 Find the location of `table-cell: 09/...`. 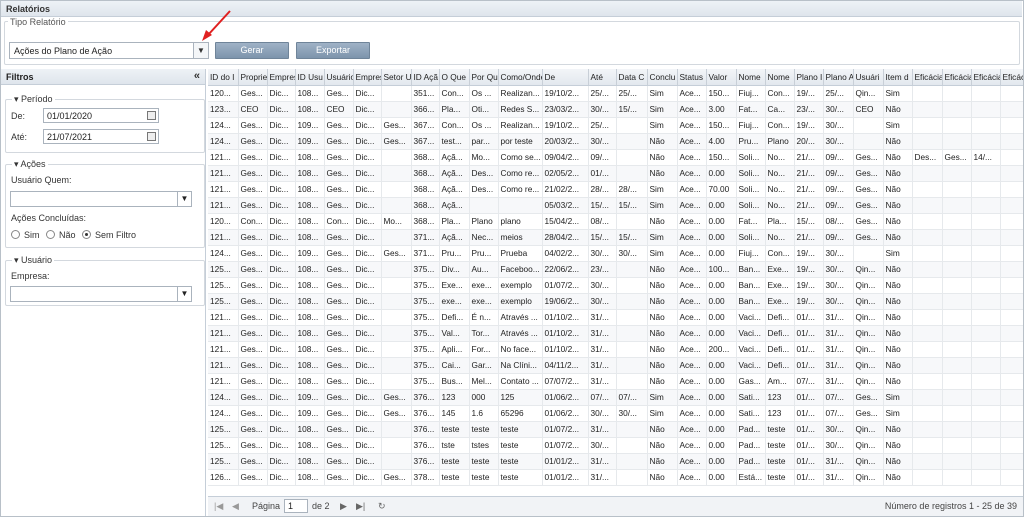

table-cell: 09/... is located at coordinates (602, 157).